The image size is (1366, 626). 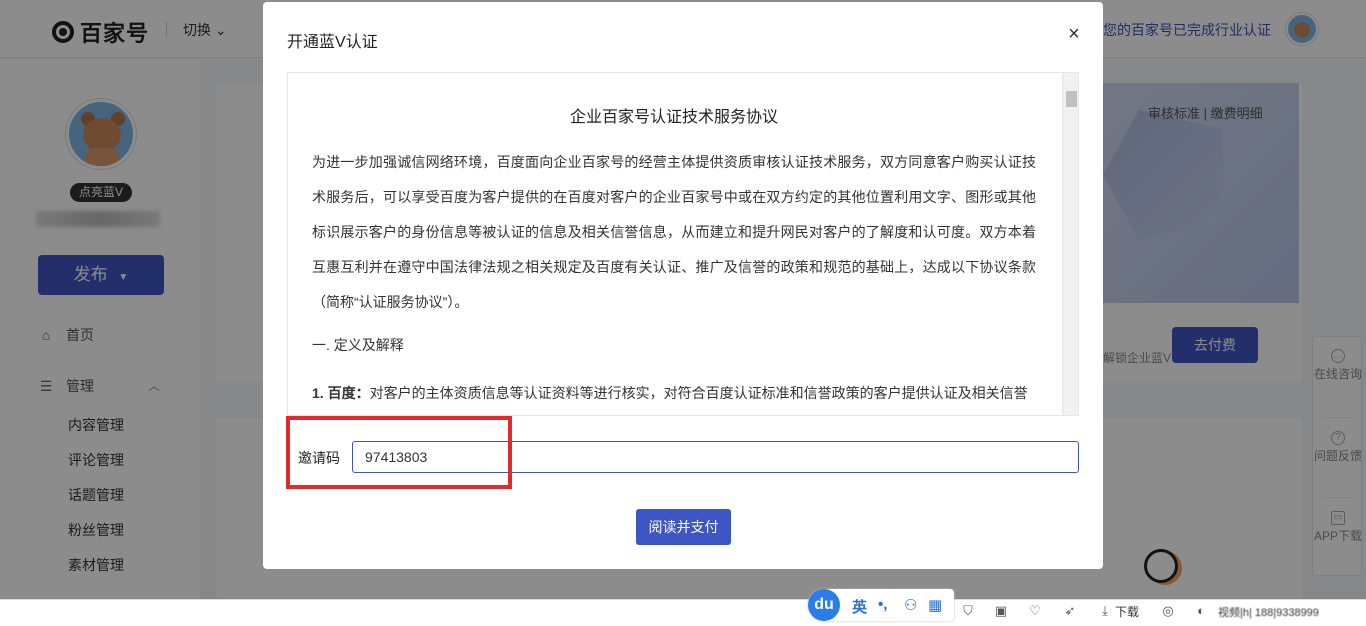 What do you see at coordinates (1035, 611) in the screenshot?
I see `heart-icon: ♡` at bounding box center [1035, 611].